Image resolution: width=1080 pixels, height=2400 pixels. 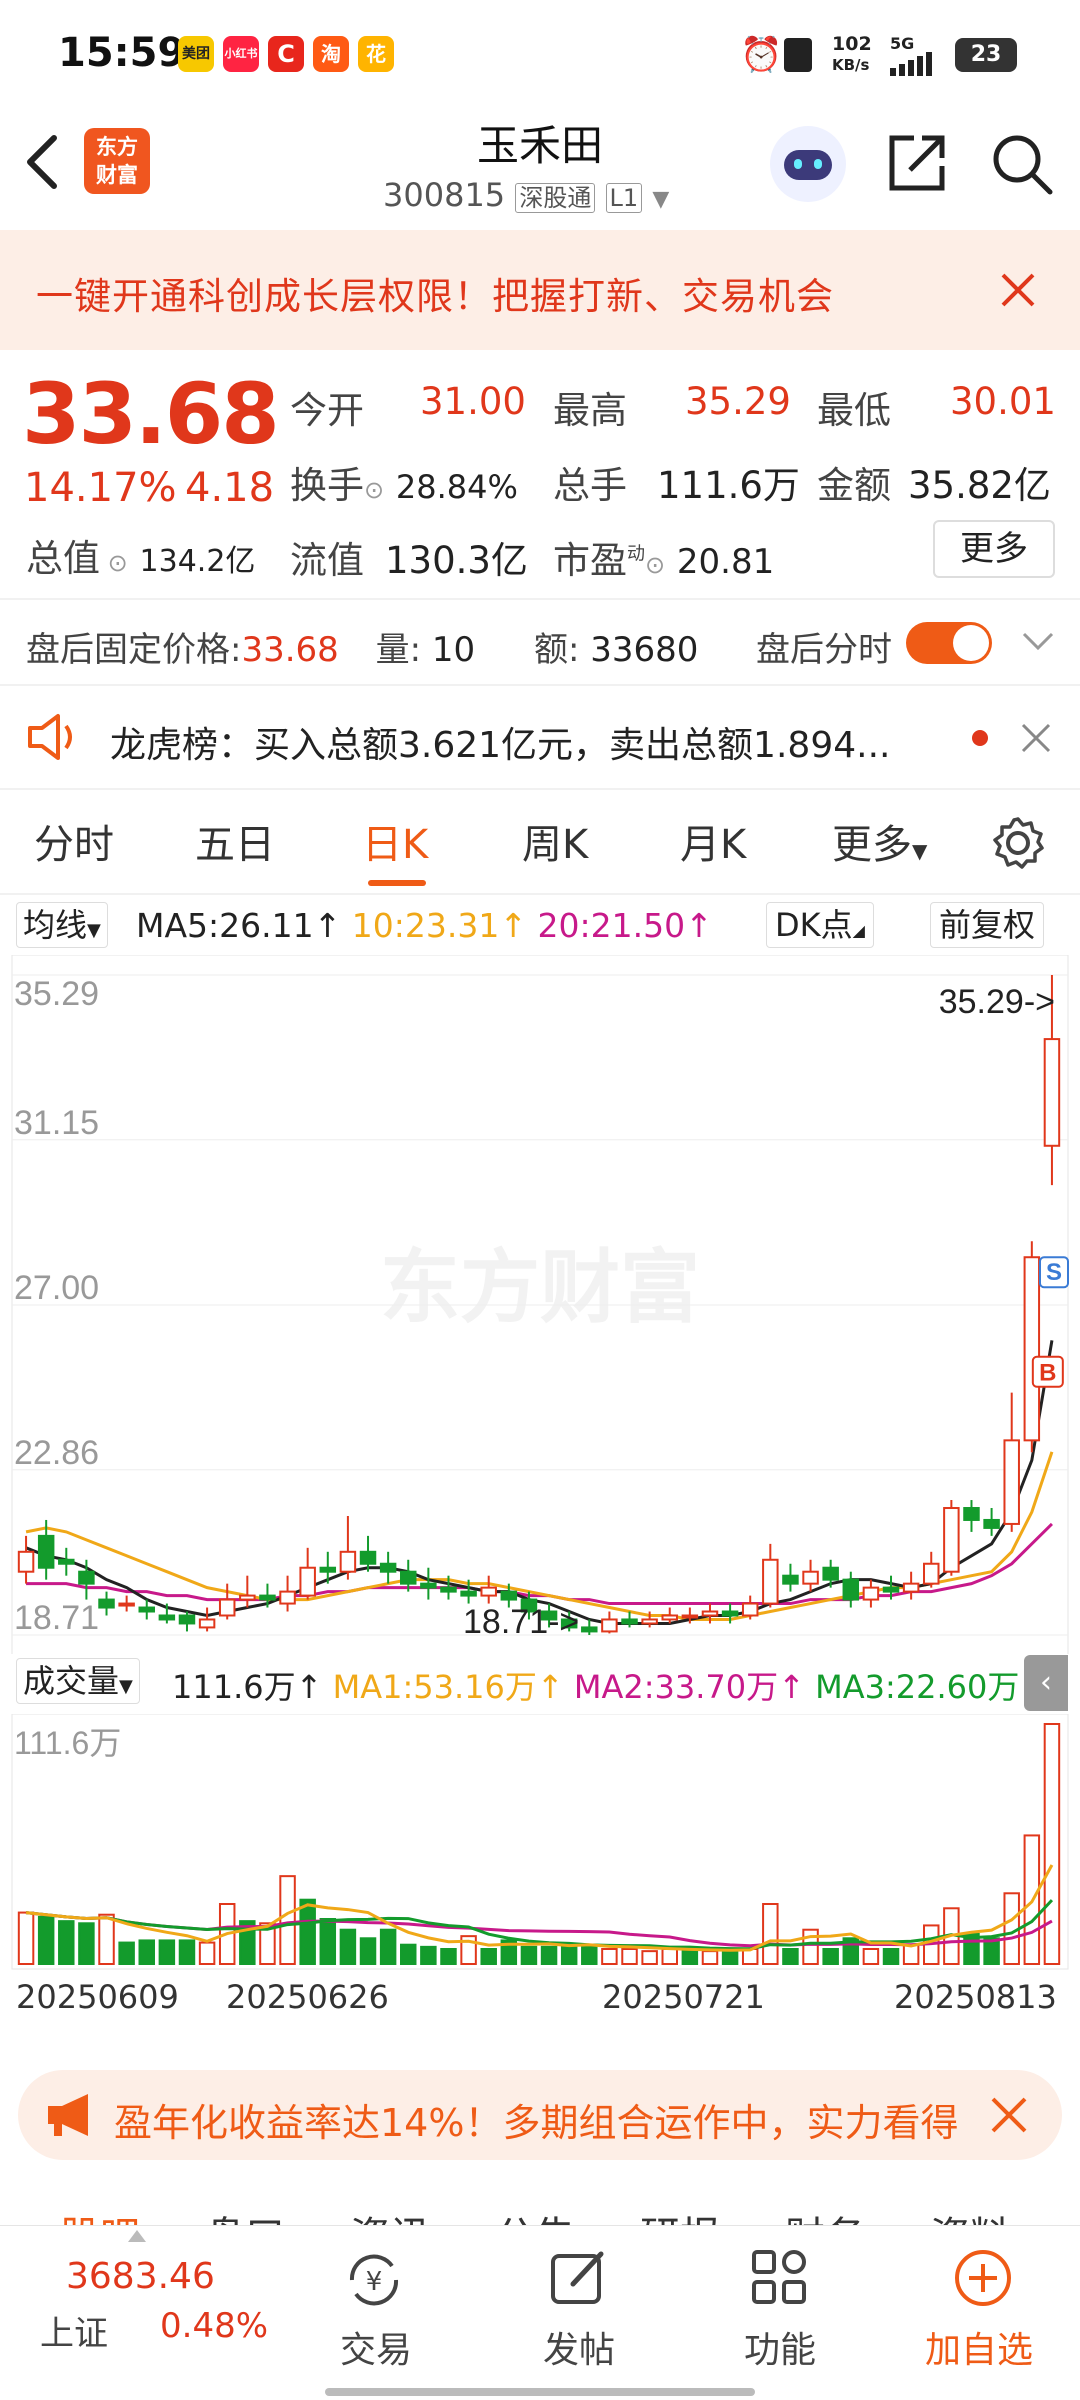 What do you see at coordinates (1038, 642) in the screenshot?
I see `chevron-down-icon` at bounding box center [1038, 642].